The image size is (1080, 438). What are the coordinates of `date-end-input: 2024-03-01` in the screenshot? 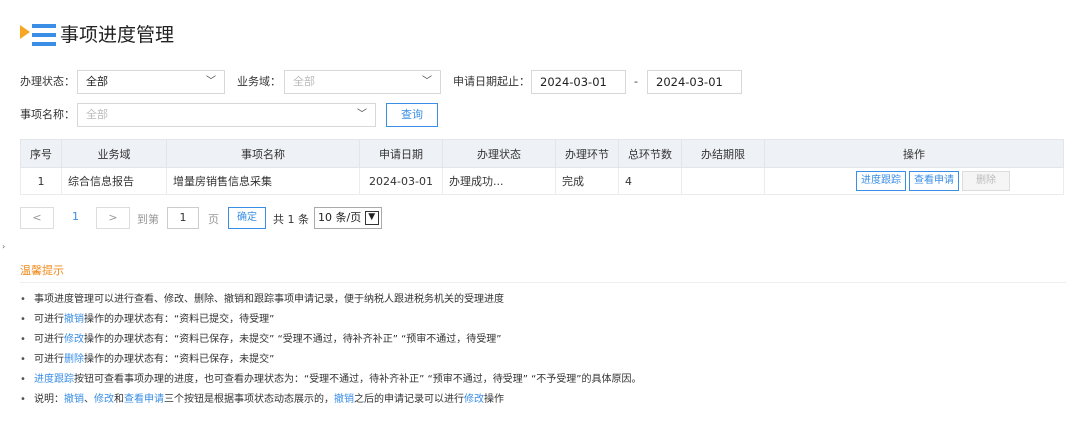 It's located at (694, 82).